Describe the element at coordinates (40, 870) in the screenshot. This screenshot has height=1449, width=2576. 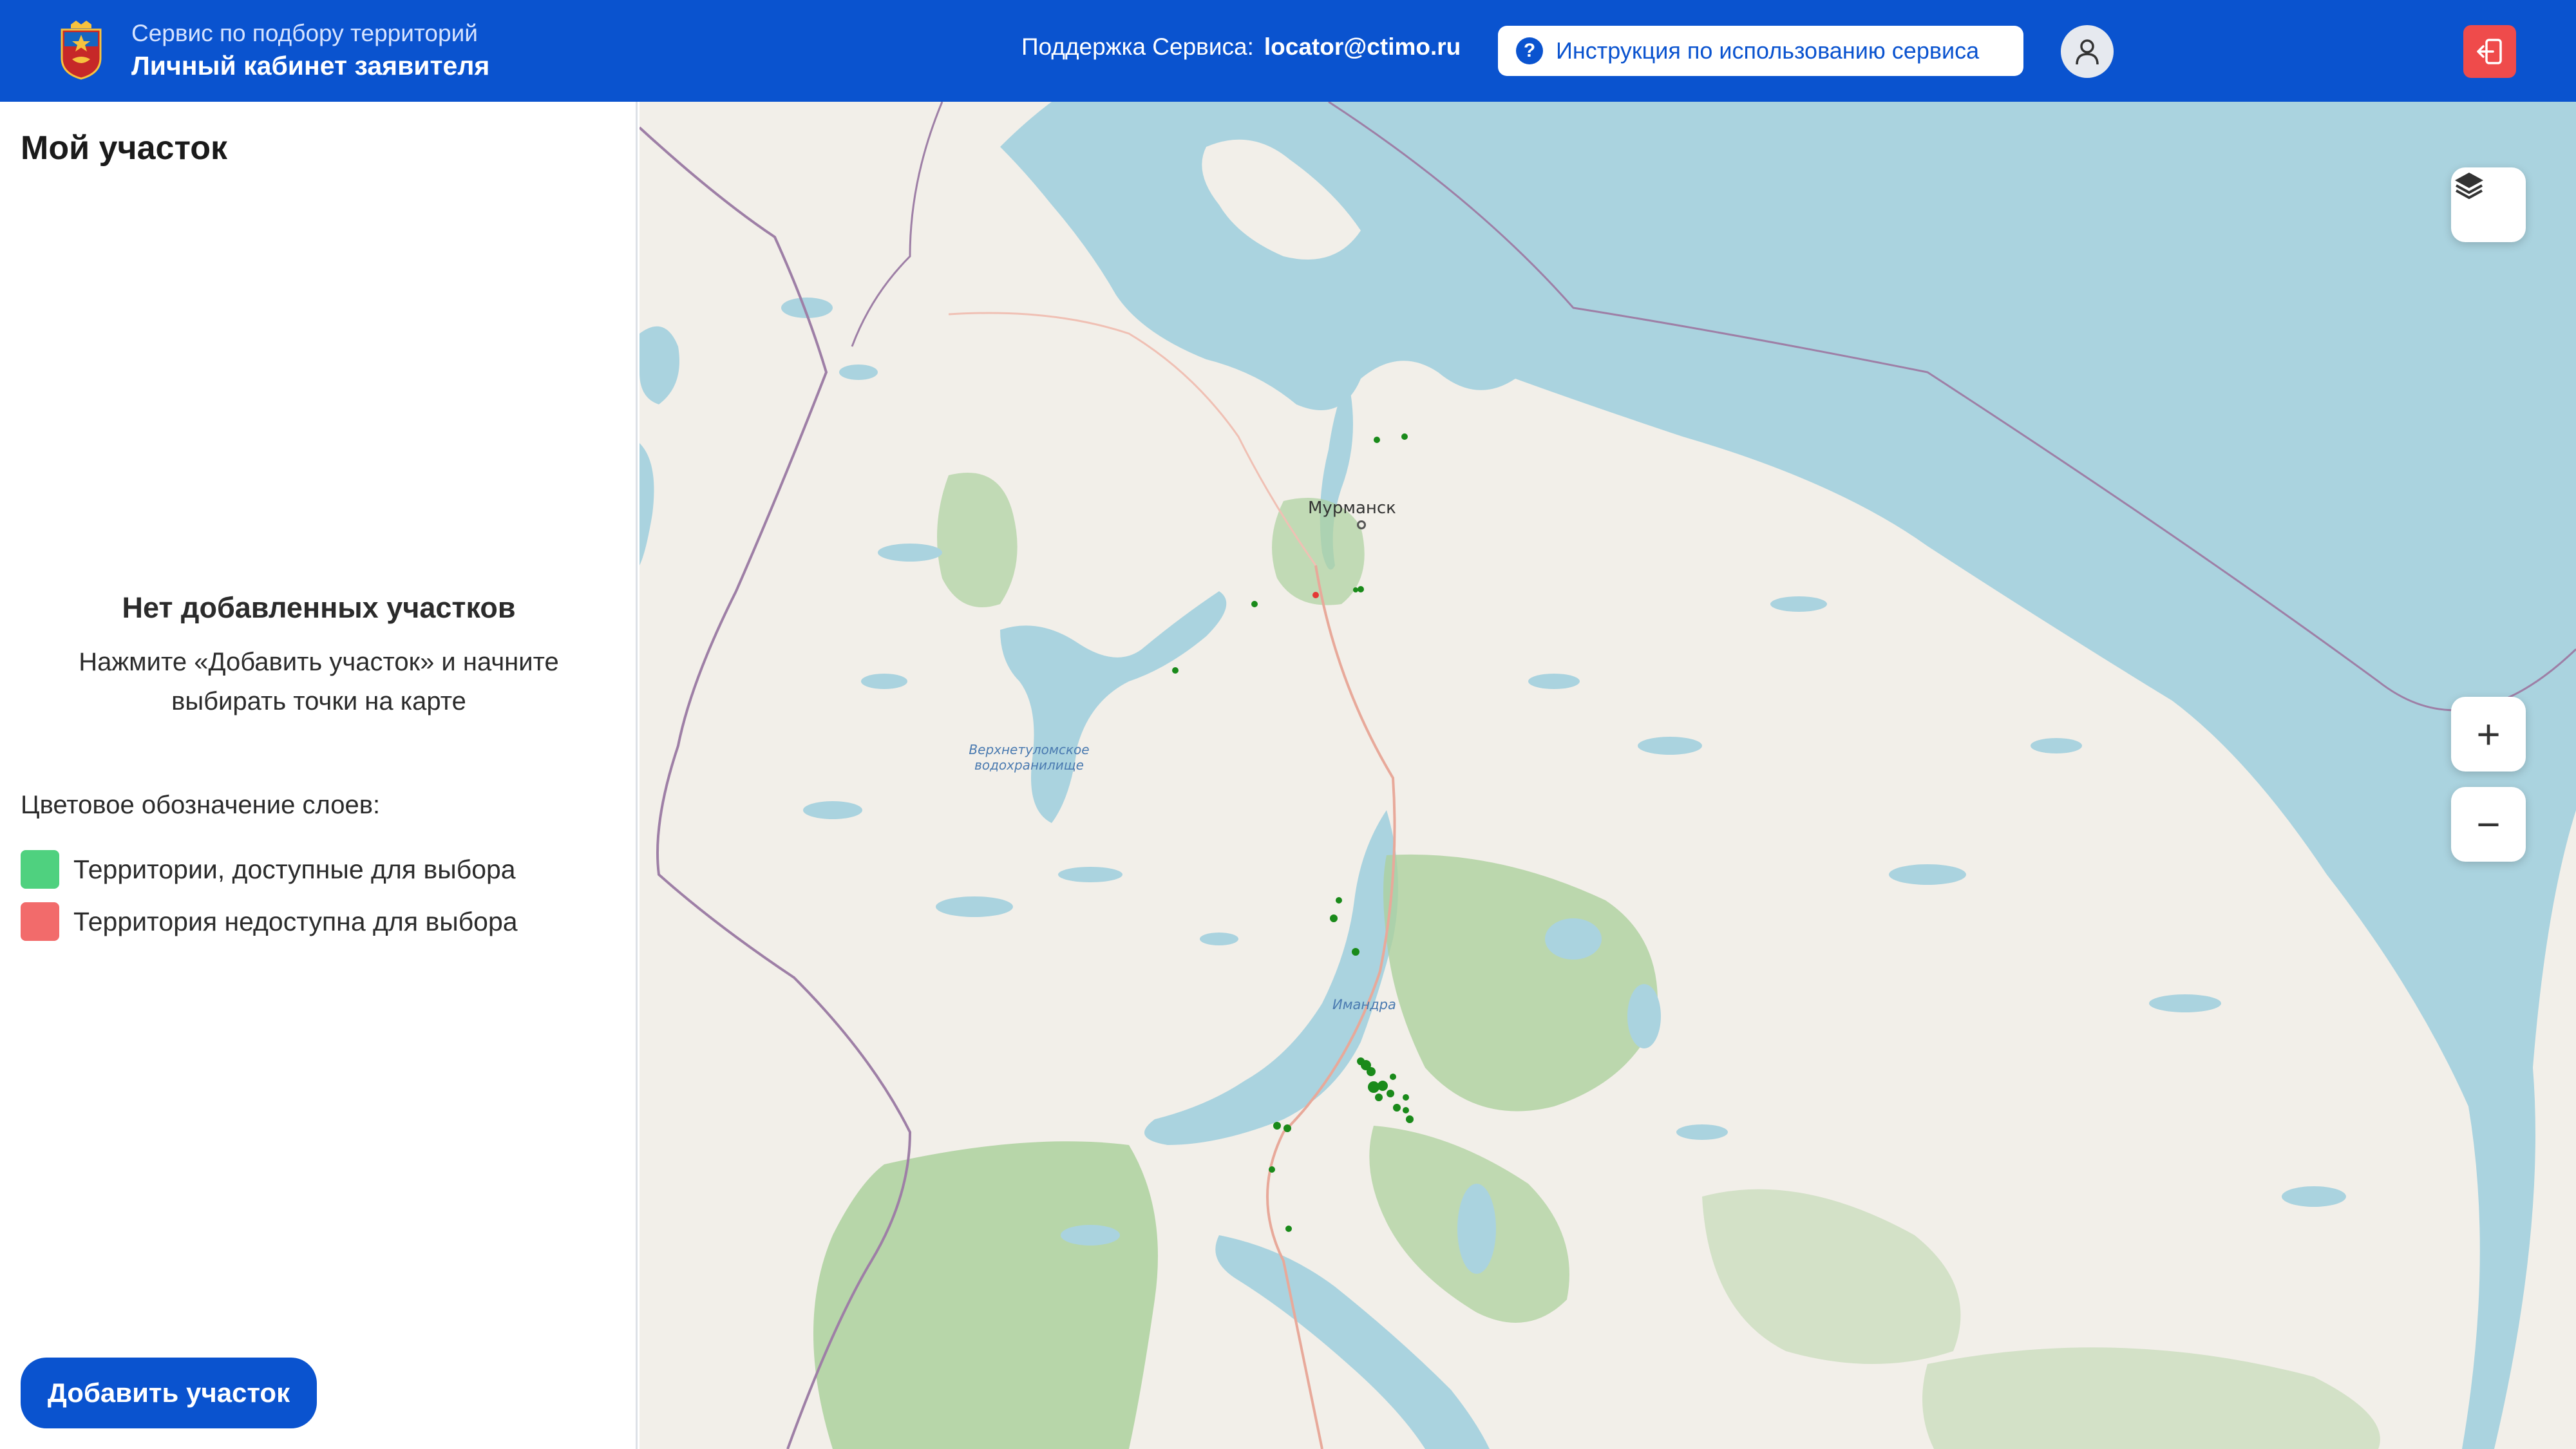
I see `available-swatch` at that location.